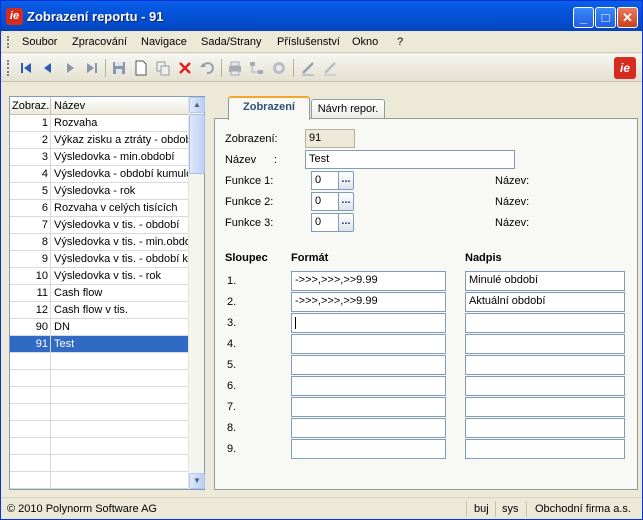  Describe the element at coordinates (48, 68) in the screenshot. I see `prev-icon` at that location.